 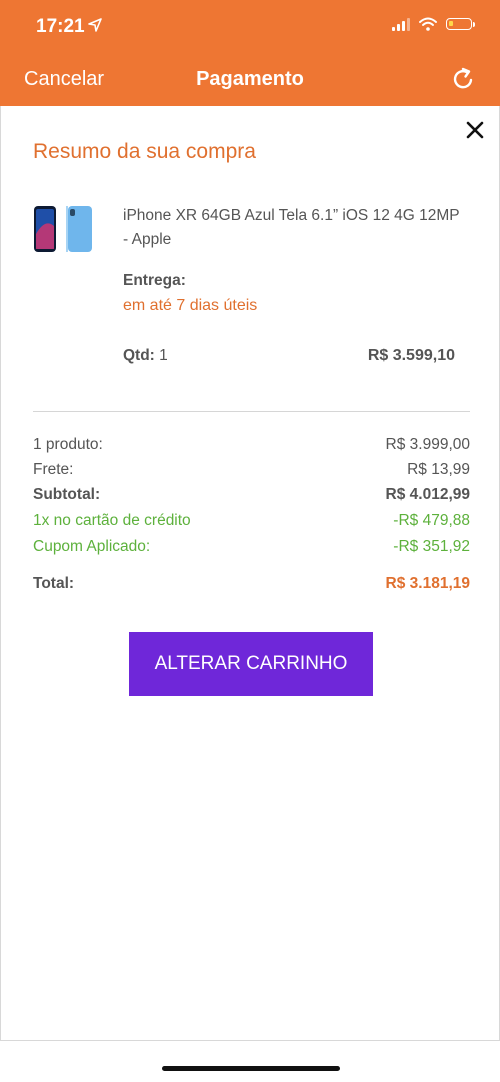 I want to click on row-label: Subtotal:, so click(x=67, y=494).